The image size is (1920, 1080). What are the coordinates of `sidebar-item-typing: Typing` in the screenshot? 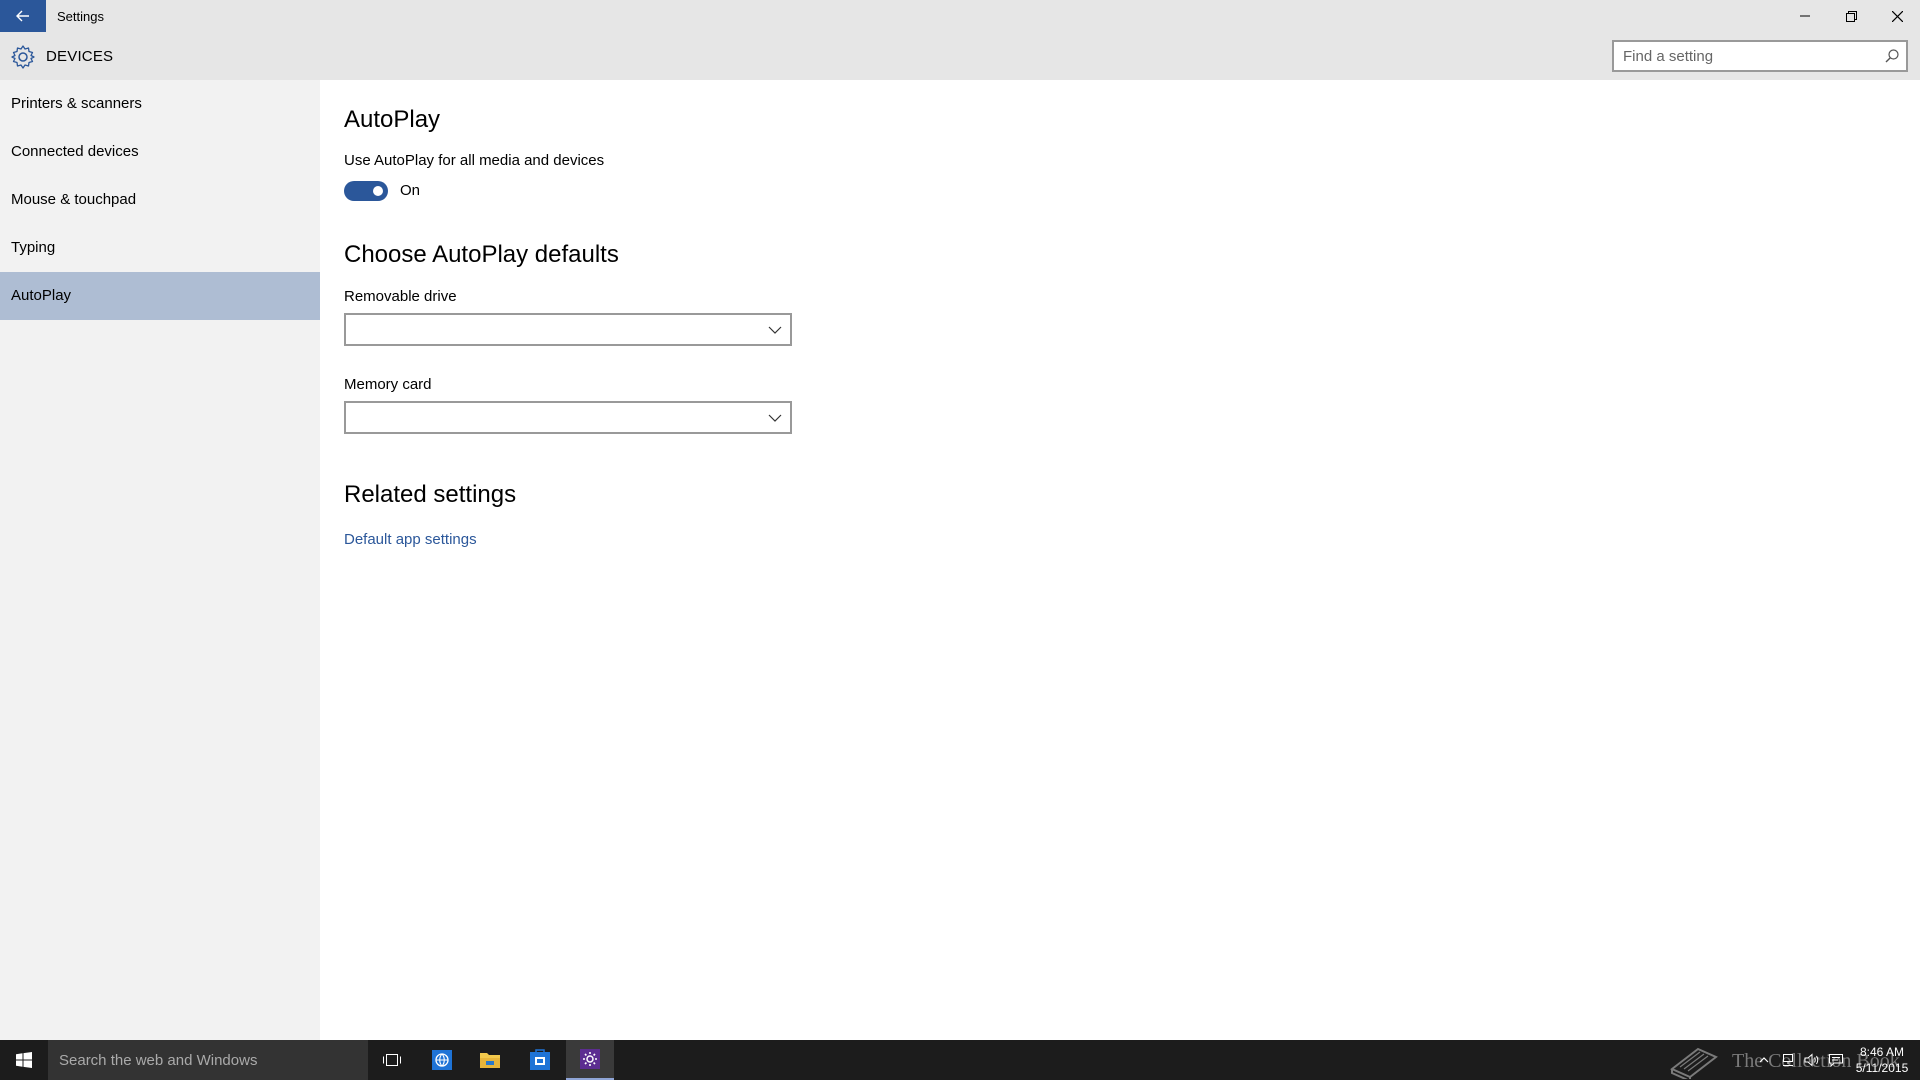 It's located at (160, 248).